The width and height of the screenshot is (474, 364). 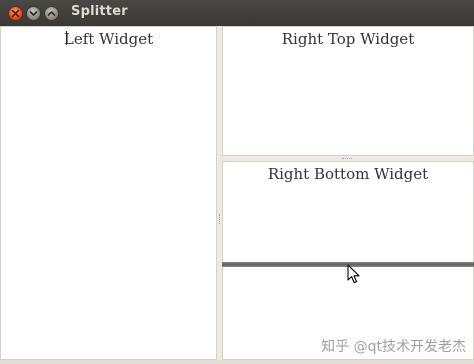 I want to click on window-title: Splitter, so click(x=99, y=11).